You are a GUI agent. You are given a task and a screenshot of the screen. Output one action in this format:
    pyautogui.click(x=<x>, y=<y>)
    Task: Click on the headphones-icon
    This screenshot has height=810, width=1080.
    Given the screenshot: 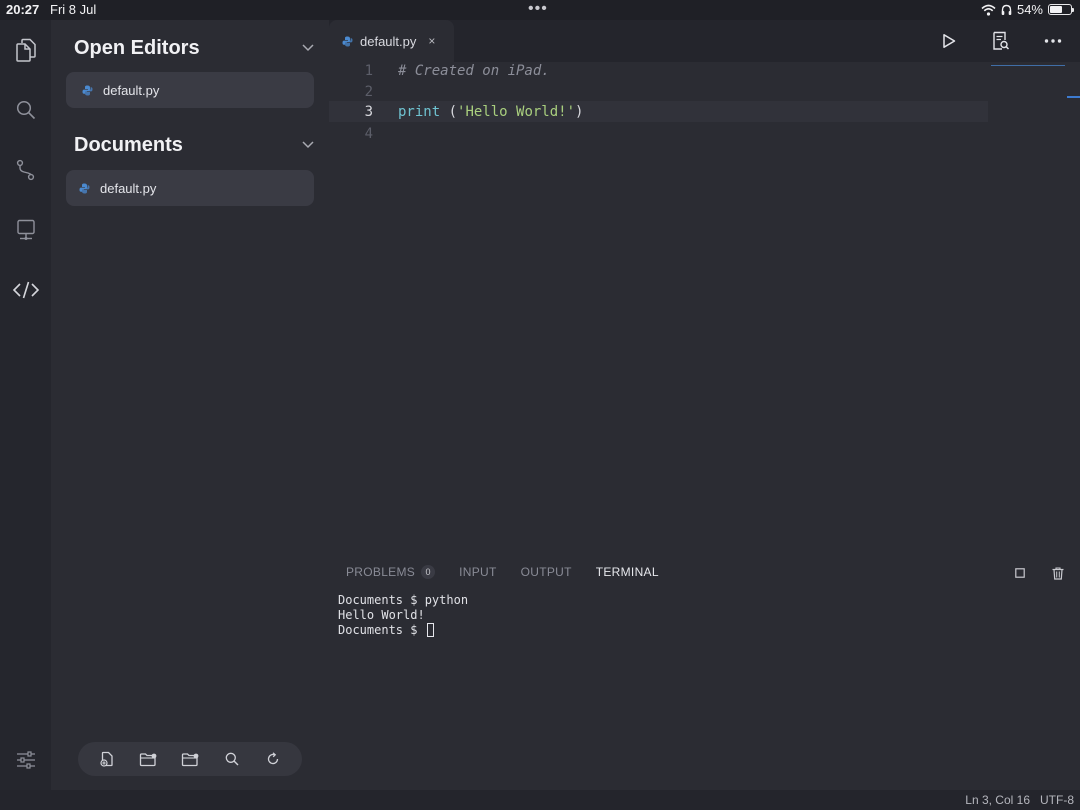 What is the action you would take?
    pyautogui.click(x=1006, y=10)
    